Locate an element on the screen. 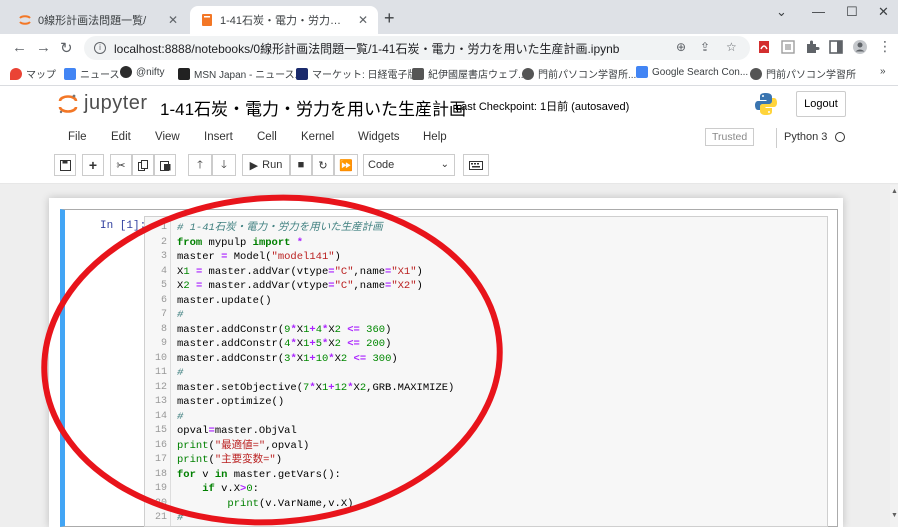  bookmark-item: マップ is located at coordinates (33, 73).